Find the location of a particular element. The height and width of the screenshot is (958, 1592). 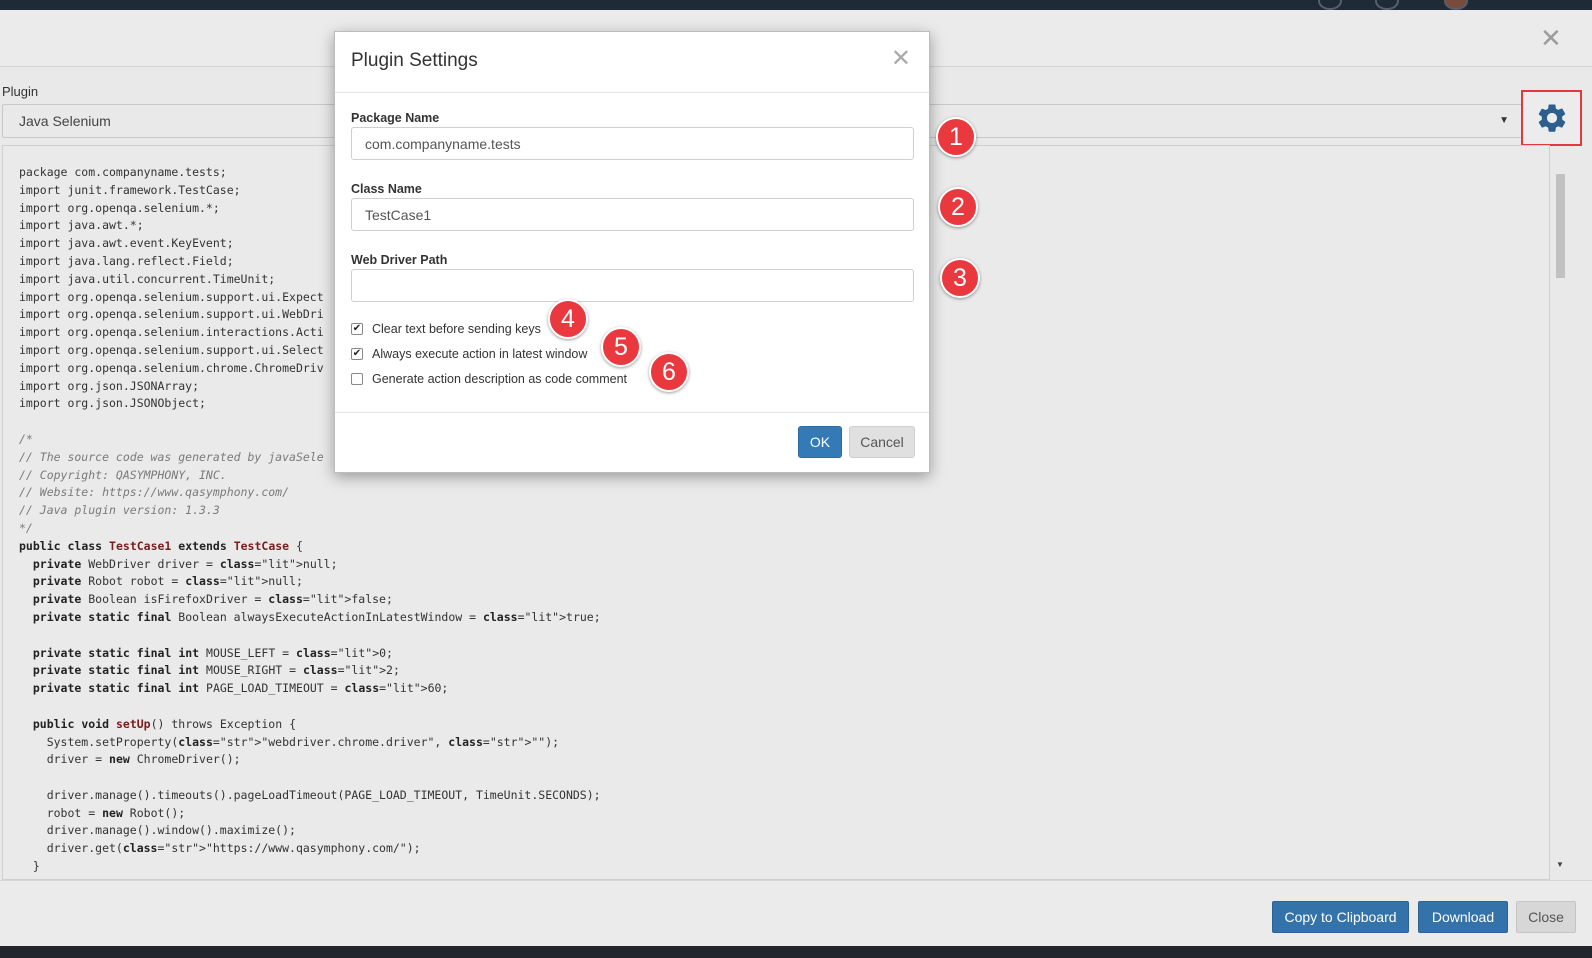

code-line: robot = new Robot(); is located at coordinates (102, 812).